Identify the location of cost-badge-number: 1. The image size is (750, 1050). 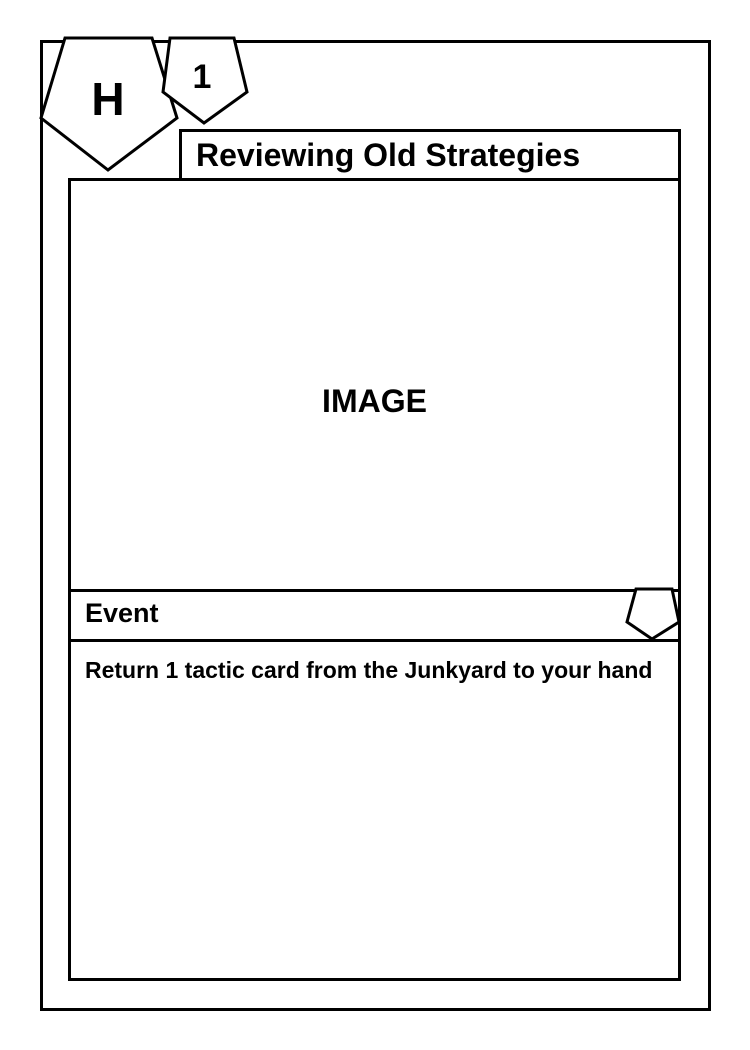
(202, 77).